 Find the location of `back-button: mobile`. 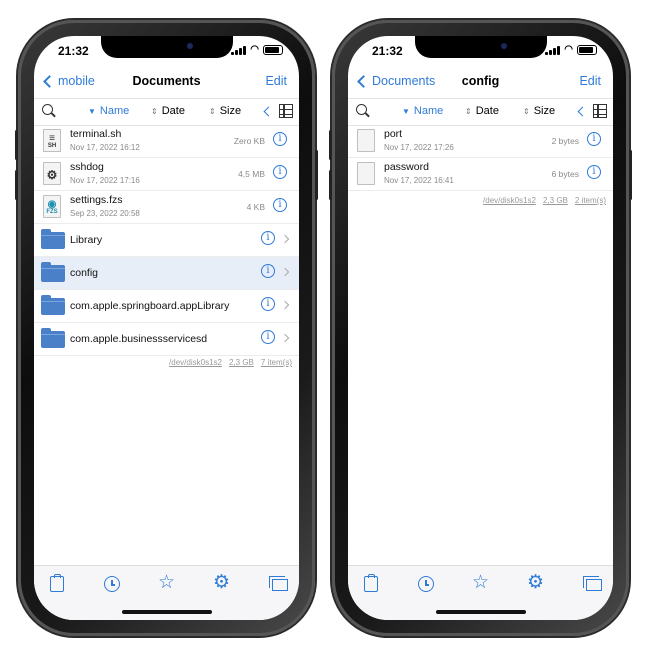

back-button: mobile is located at coordinates (68, 81).